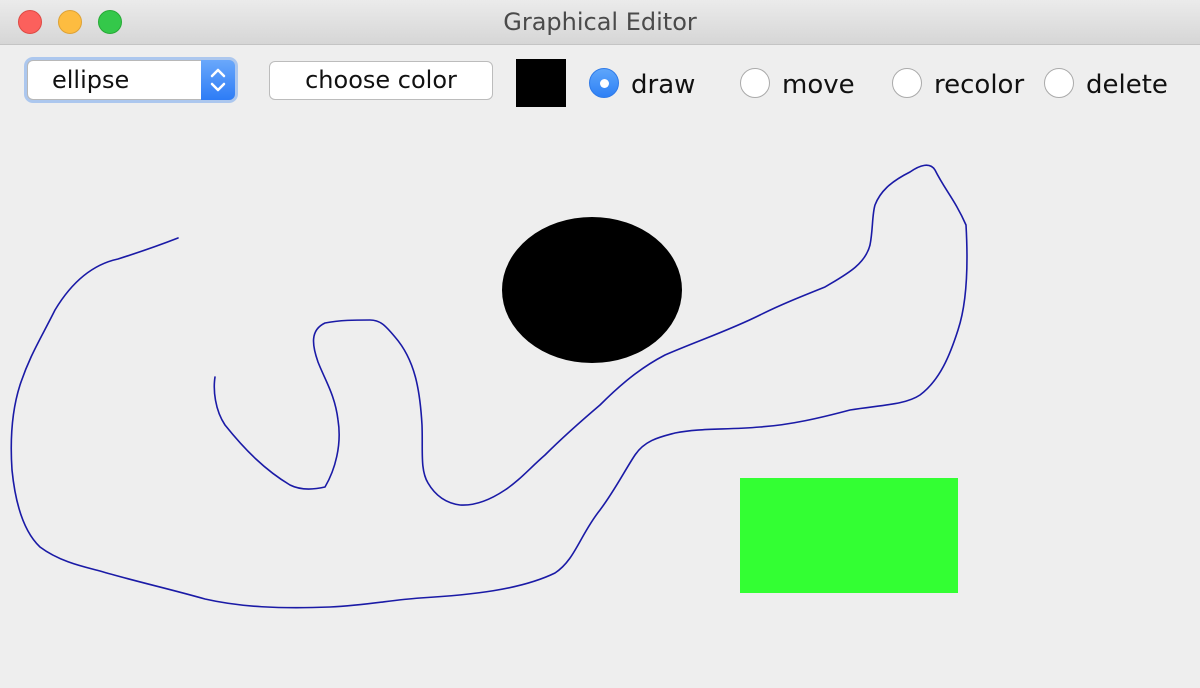 The image size is (1200, 688). I want to click on title-bar: Graphical Editor, so click(600, 22).